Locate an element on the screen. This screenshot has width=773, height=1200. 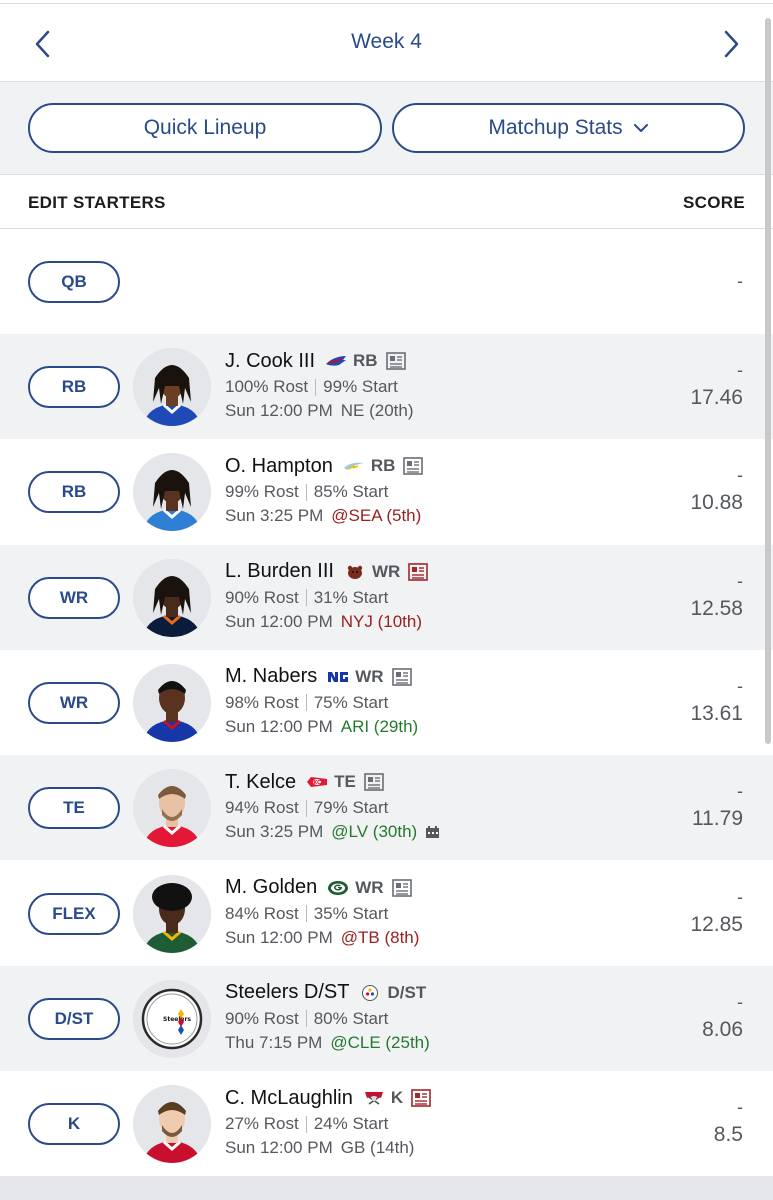
projected-score: 13.61 is located at coordinates (716, 713).